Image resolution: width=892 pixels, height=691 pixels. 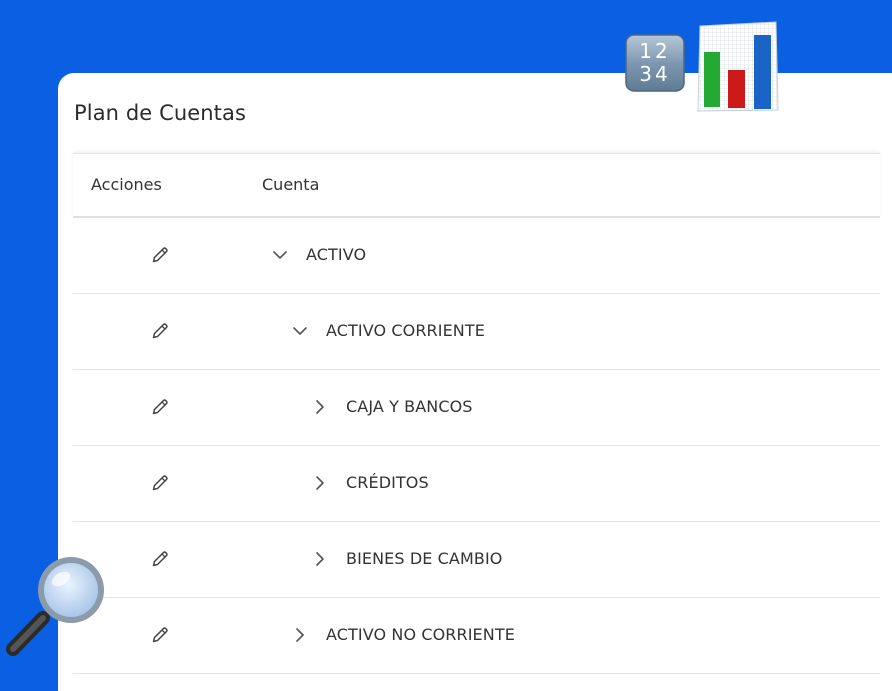 What do you see at coordinates (160, 113) in the screenshot?
I see `page-title: Plan de Cuentas` at bounding box center [160, 113].